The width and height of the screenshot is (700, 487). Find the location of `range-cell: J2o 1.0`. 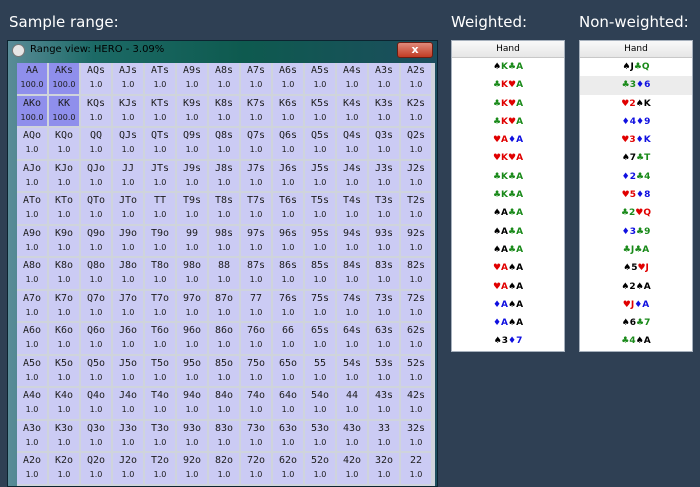

range-cell: J2o 1.0 is located at coordinates (128, 468).